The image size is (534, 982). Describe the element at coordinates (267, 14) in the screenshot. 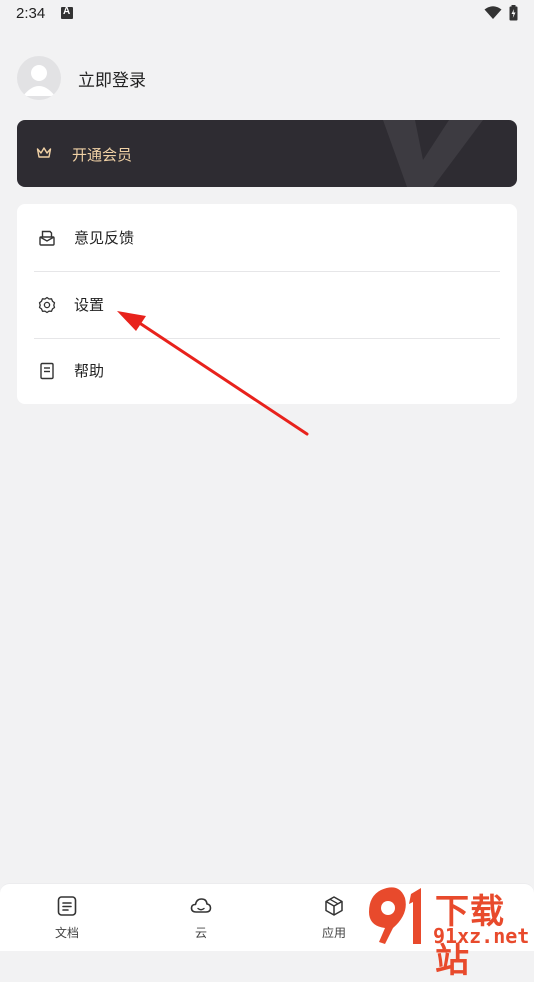

I see `status-bar: 2:34` at that location.